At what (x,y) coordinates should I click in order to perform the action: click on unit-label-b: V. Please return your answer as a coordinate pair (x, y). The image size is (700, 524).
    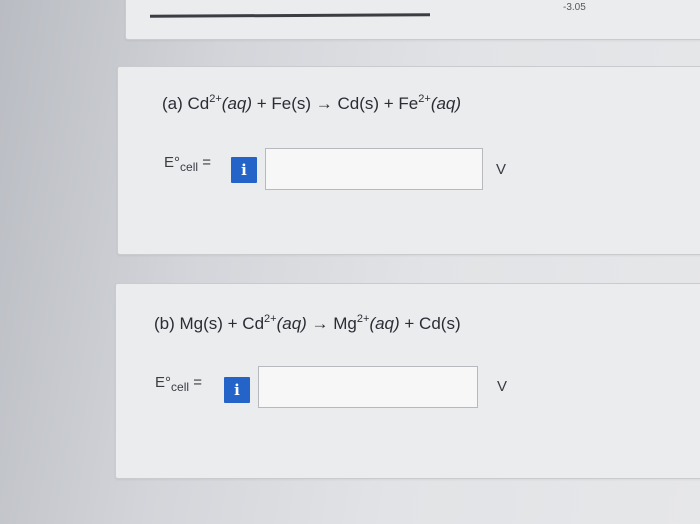
    Looking at the image, I should click on (502, 386).